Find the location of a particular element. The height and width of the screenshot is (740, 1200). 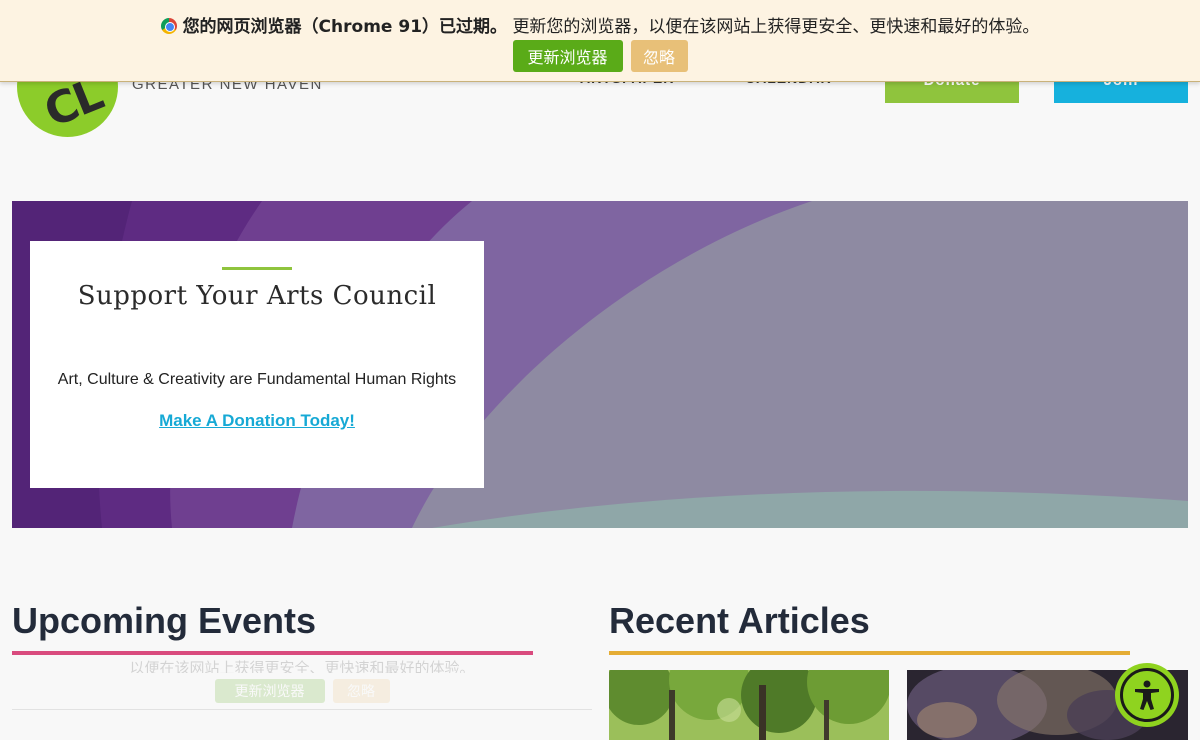

accessibility-button is located at coordinates (1147, 695).